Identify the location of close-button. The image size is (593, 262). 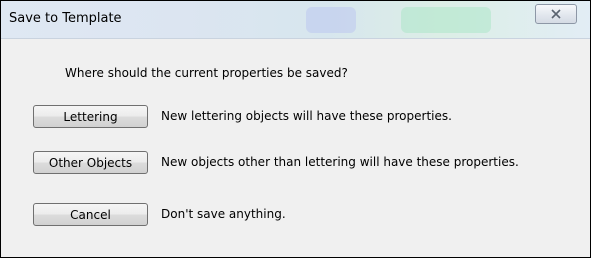
(556, 14).